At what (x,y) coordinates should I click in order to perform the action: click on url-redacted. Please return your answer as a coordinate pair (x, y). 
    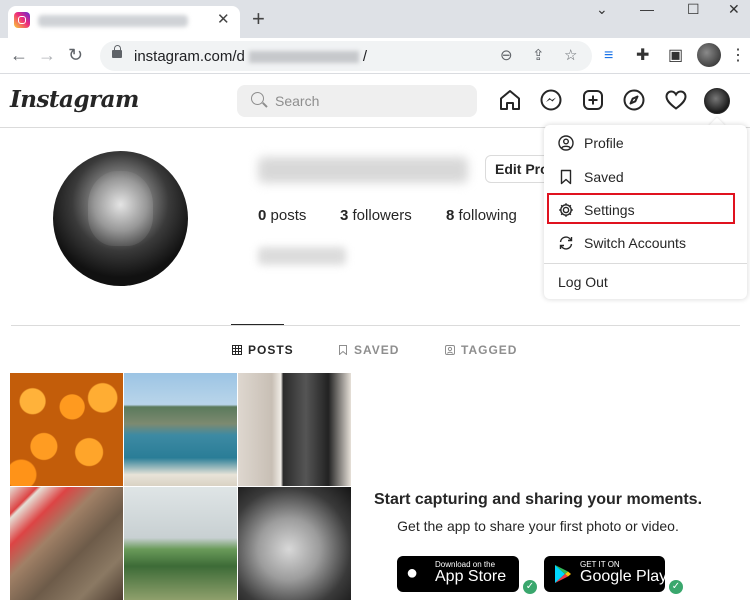
    Looking at the image, I should click on (303, 57).